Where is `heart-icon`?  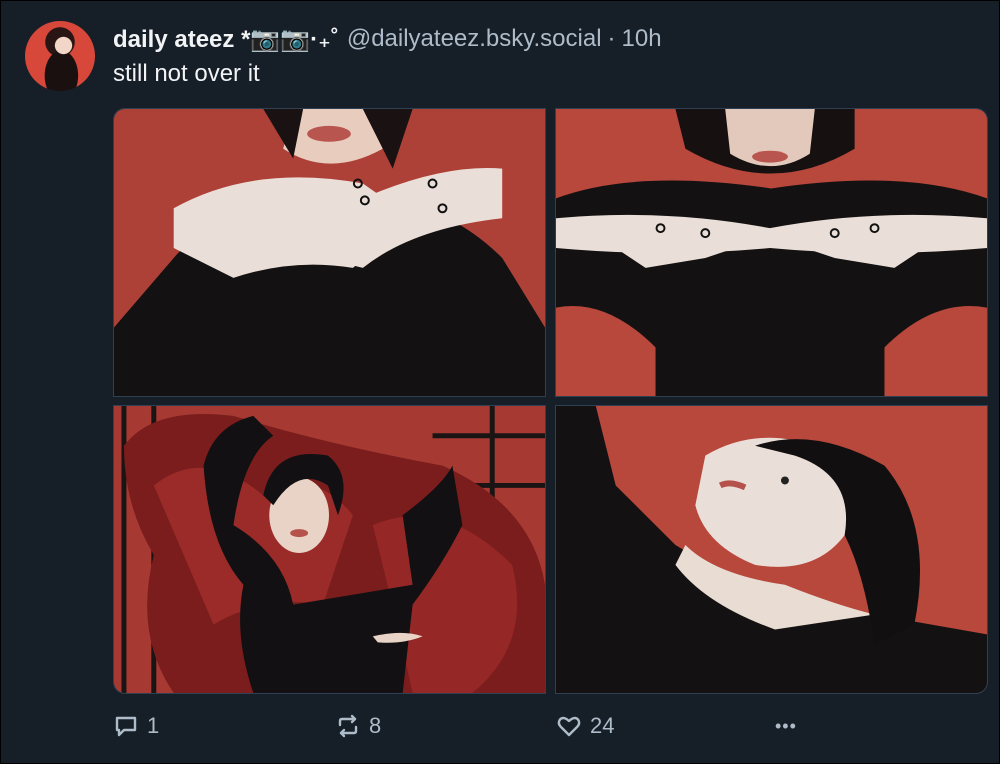
heart-icon is located at coordinates (569, 726).